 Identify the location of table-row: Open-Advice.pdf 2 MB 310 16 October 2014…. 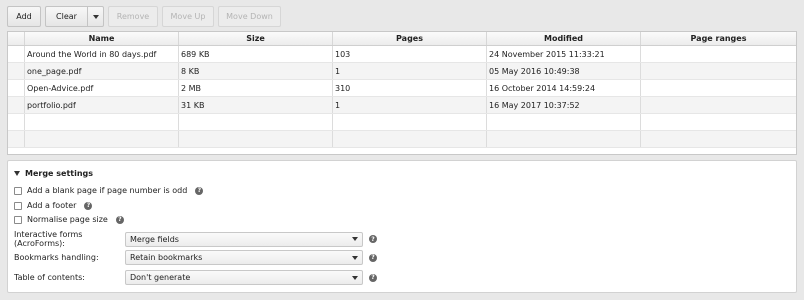
(402, 88).